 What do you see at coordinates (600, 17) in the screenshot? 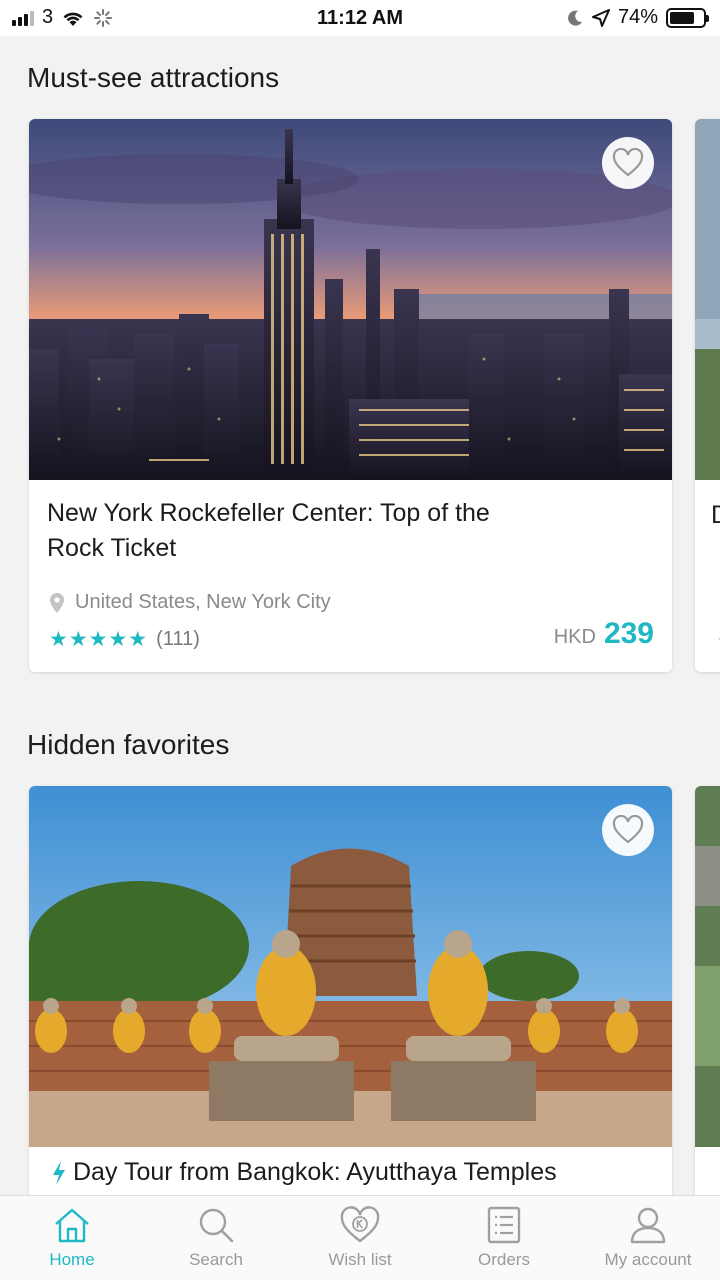
I see `location-arrow-icon` at bounding box center [600, 17].